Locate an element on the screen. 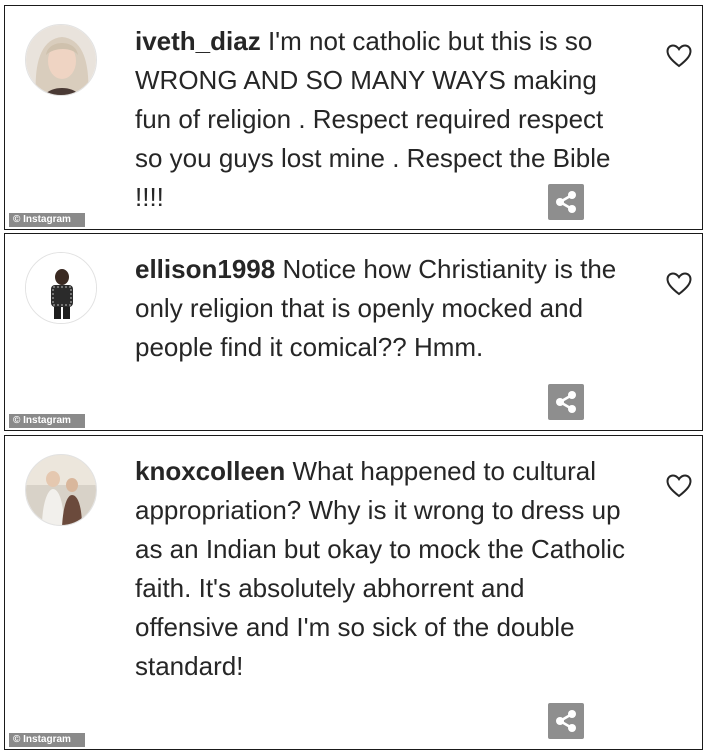 The width and height of the screenshot is (707, 754). username: iveth_diaz is located at coordinates (198, 41).